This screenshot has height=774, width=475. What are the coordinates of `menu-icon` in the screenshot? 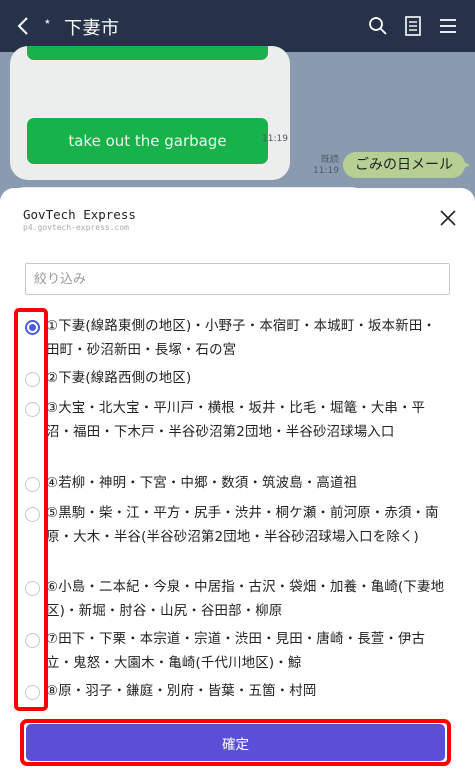 It's located at (448, 26).